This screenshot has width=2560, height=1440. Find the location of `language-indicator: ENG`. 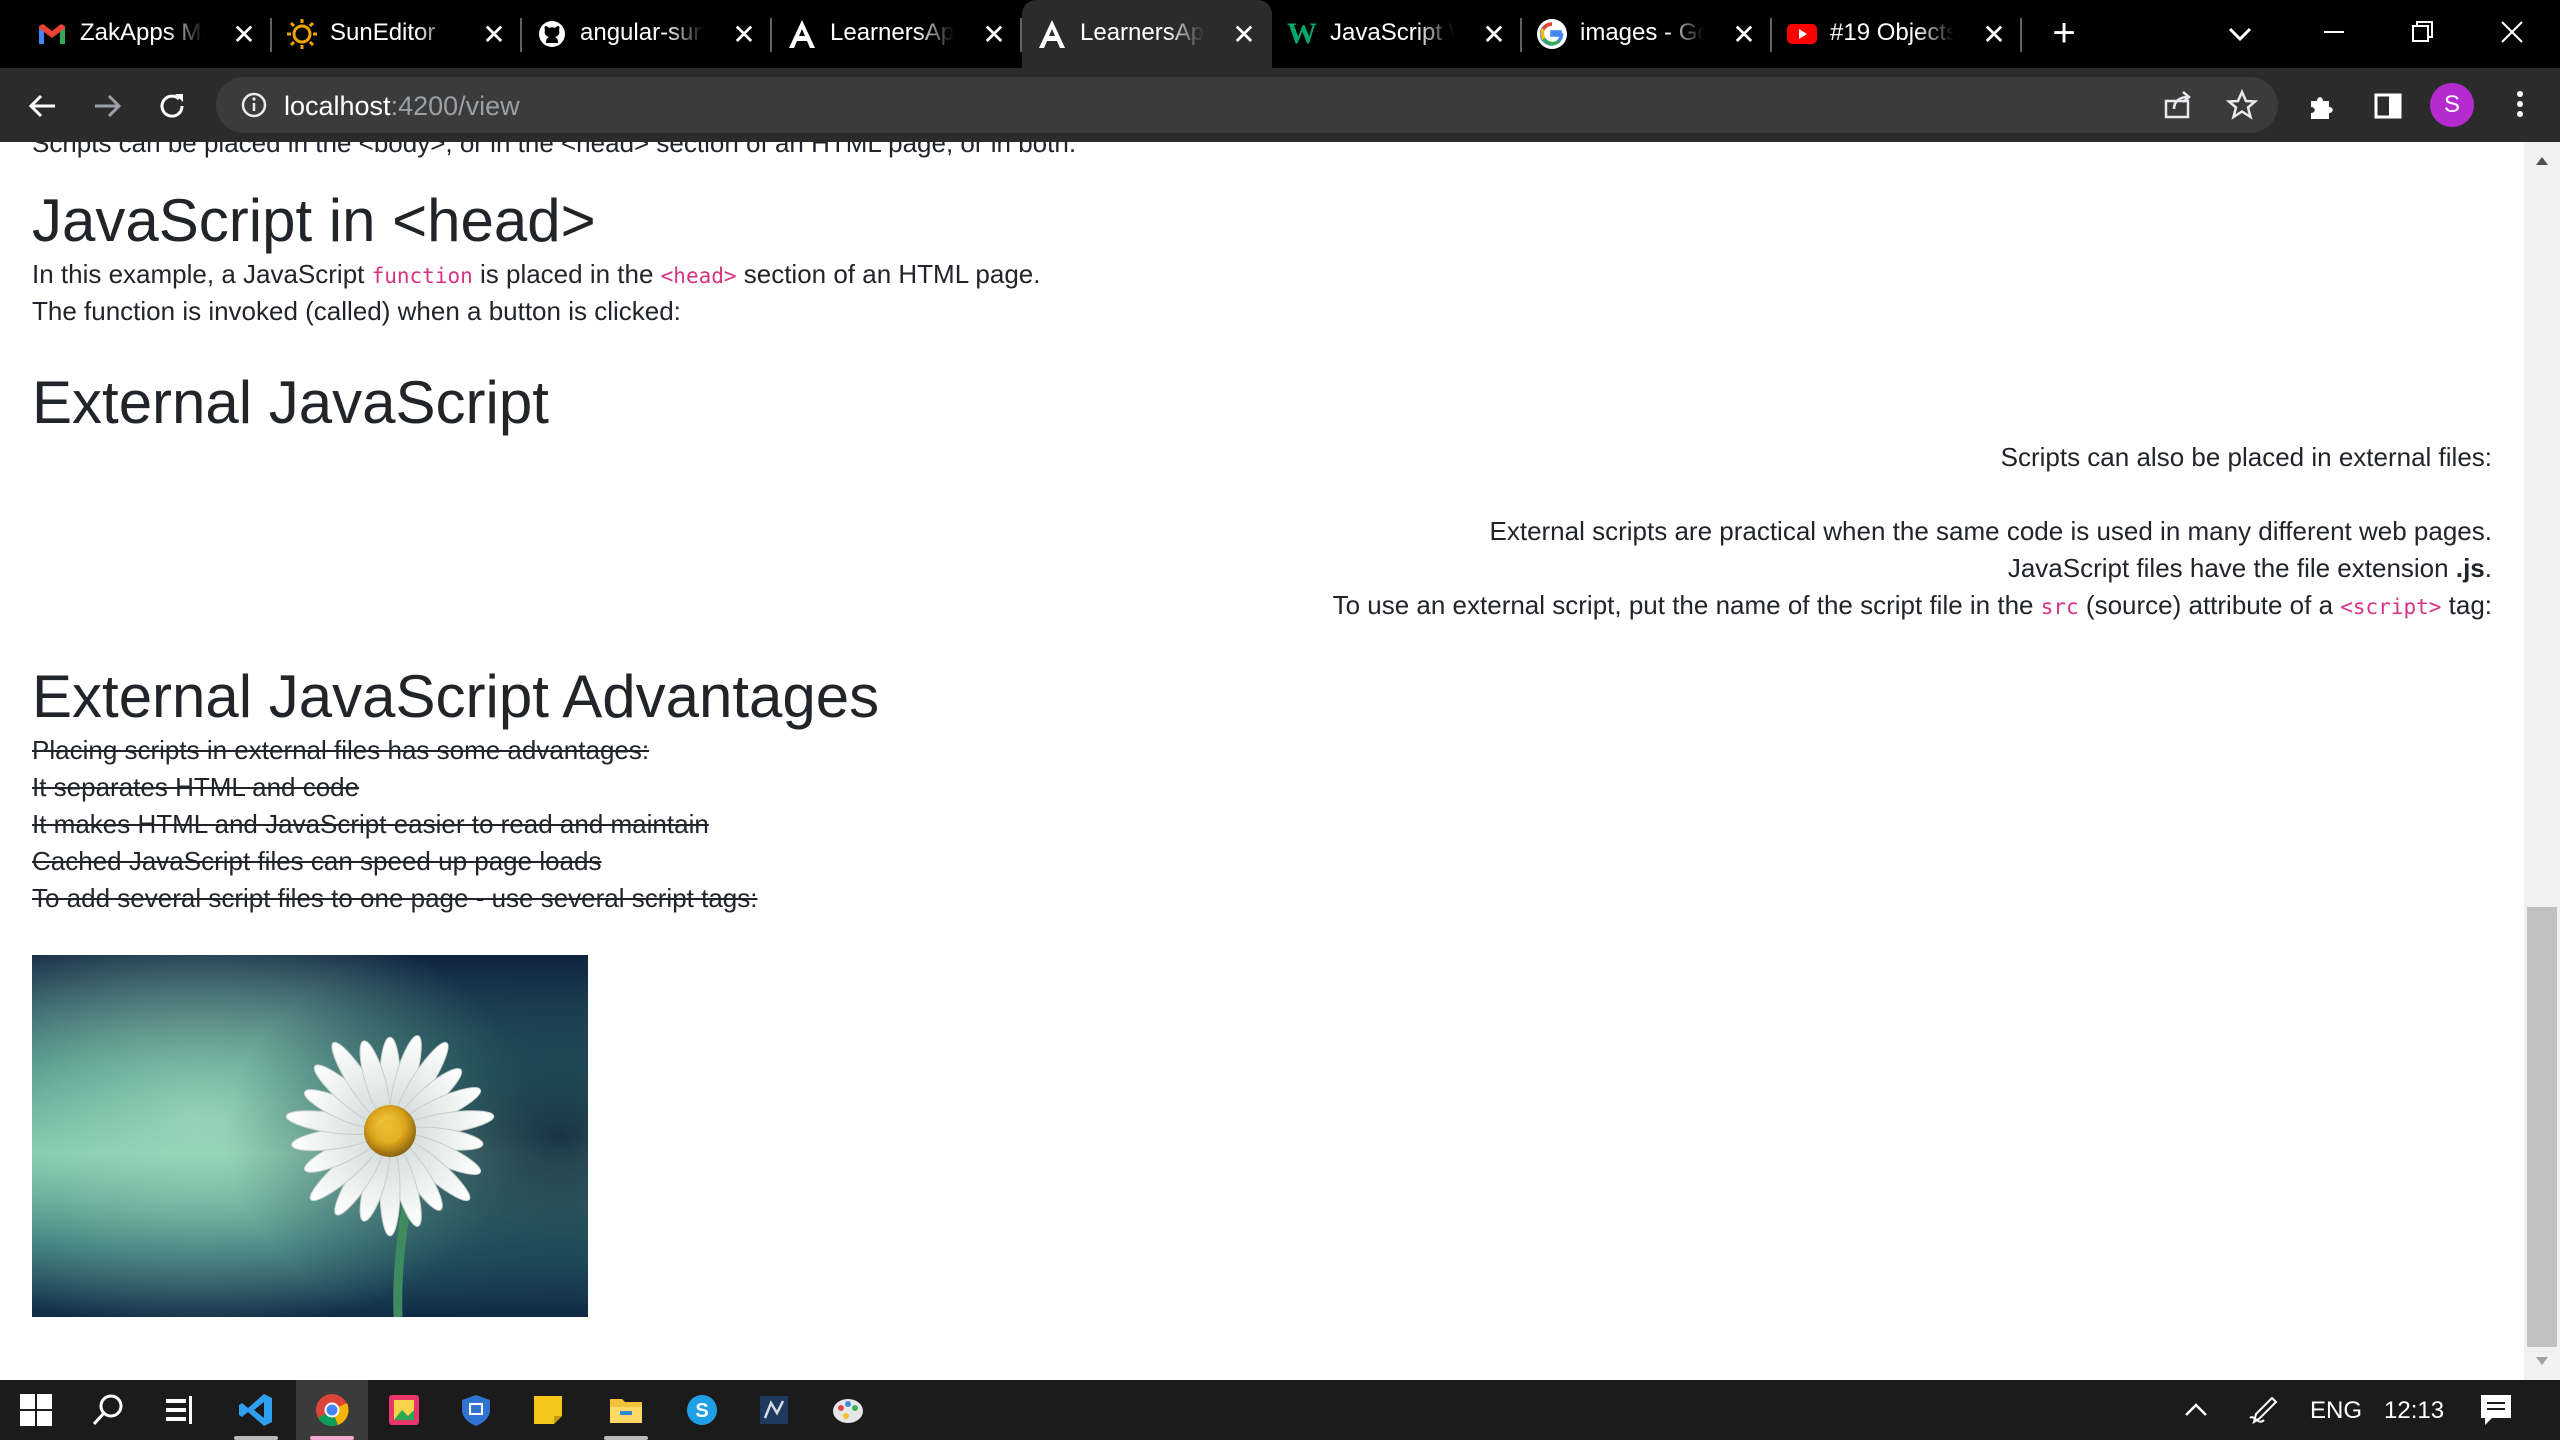

language-indicator: ENG is located at coordinates (2336, 1411).